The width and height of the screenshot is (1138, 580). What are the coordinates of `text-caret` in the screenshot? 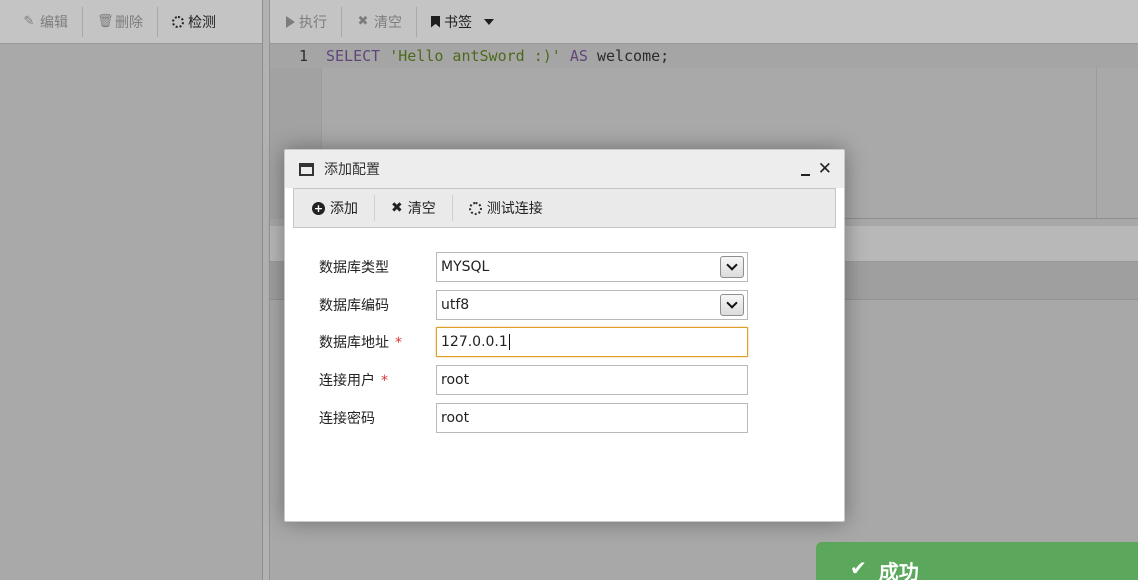 It's located at (509, 342).